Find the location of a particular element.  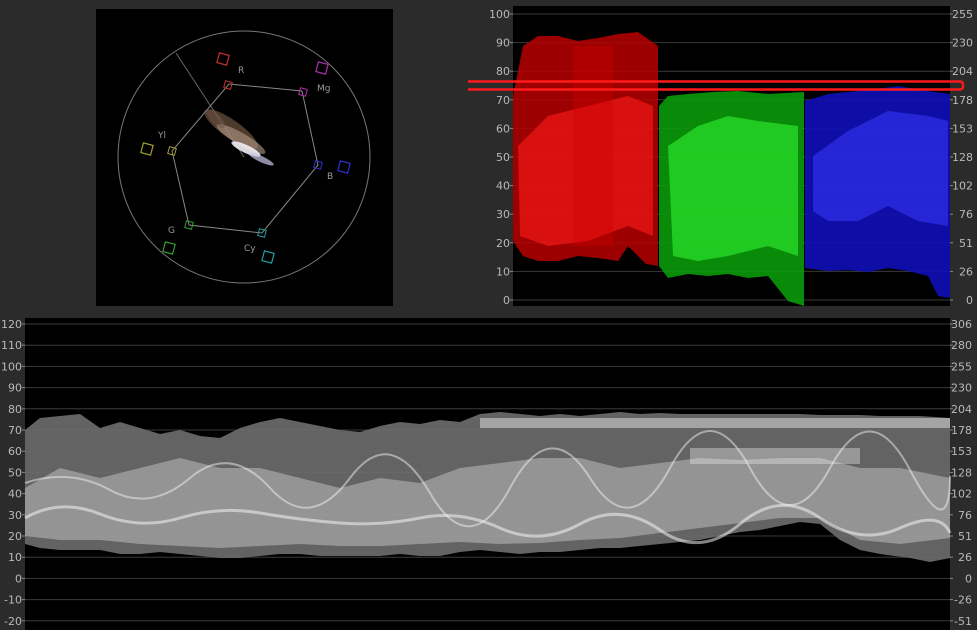

blue-channel-trace is located at coordinates (877, 192).